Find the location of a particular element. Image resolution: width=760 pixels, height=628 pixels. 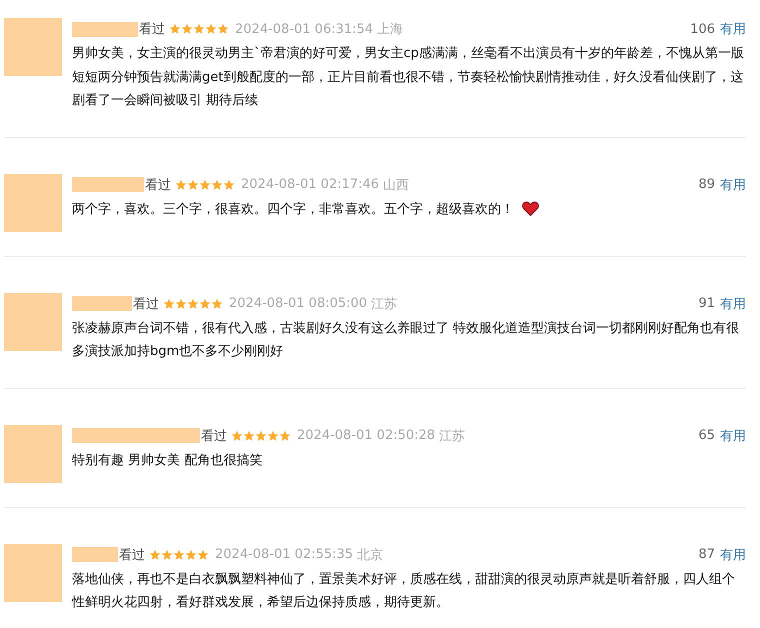

review-time: 2024-08-01 08:05:00 is located at coordinates (298, 303).